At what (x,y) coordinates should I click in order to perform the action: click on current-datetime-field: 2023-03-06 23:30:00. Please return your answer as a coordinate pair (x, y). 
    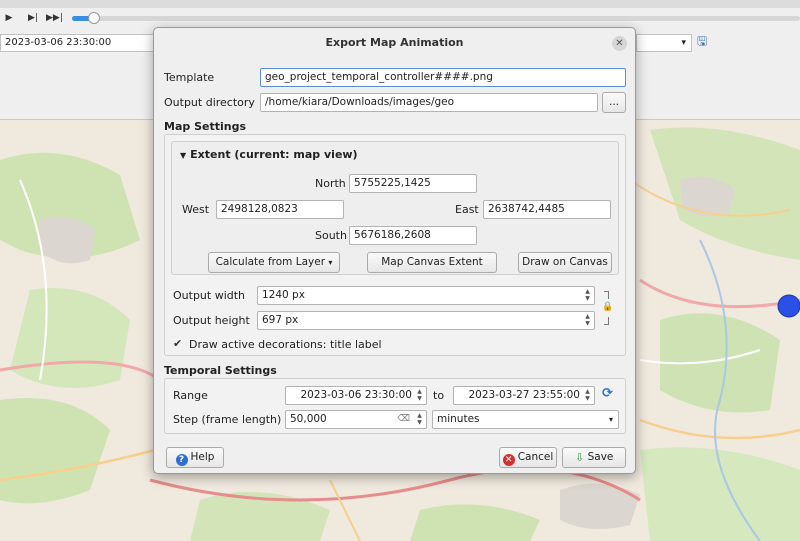
    Looking at the image, I should click on (77, 43).